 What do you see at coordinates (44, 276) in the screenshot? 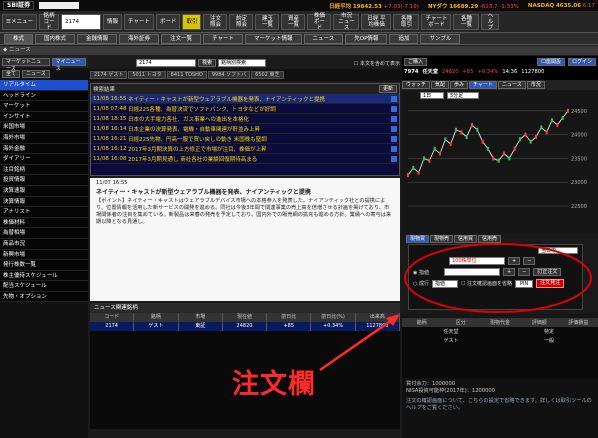
I see `nav-item: 株主優待スケジュール` at bounding box center [44, 276].